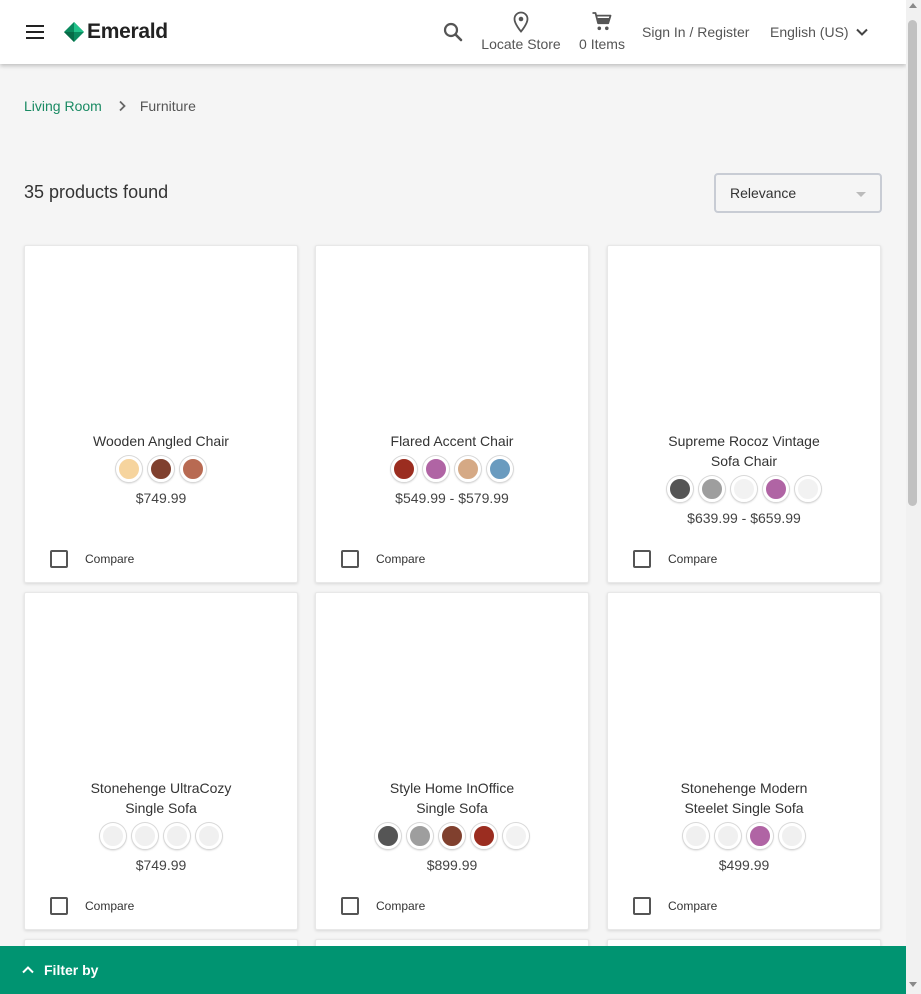 Image resolution: width=921 pixels, height=994 pixels. I want to click on filter-by-bar: Filter by, so click(453, 970).